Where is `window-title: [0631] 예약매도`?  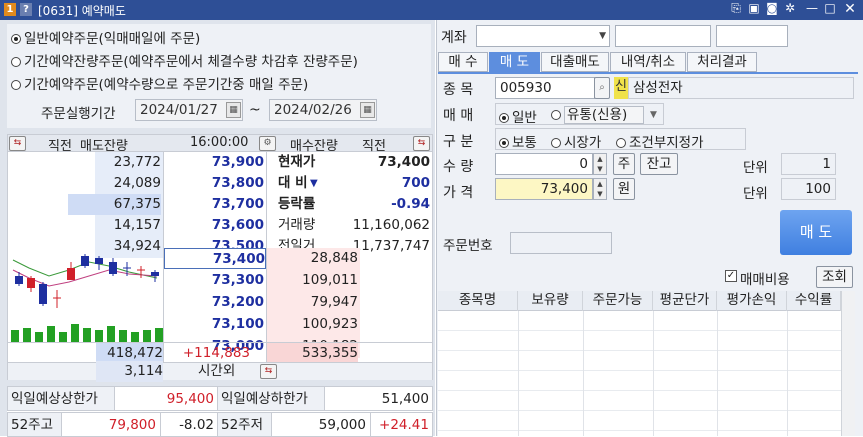
window-title: [0631] 예약매도 is located at coordinates (82, 11).